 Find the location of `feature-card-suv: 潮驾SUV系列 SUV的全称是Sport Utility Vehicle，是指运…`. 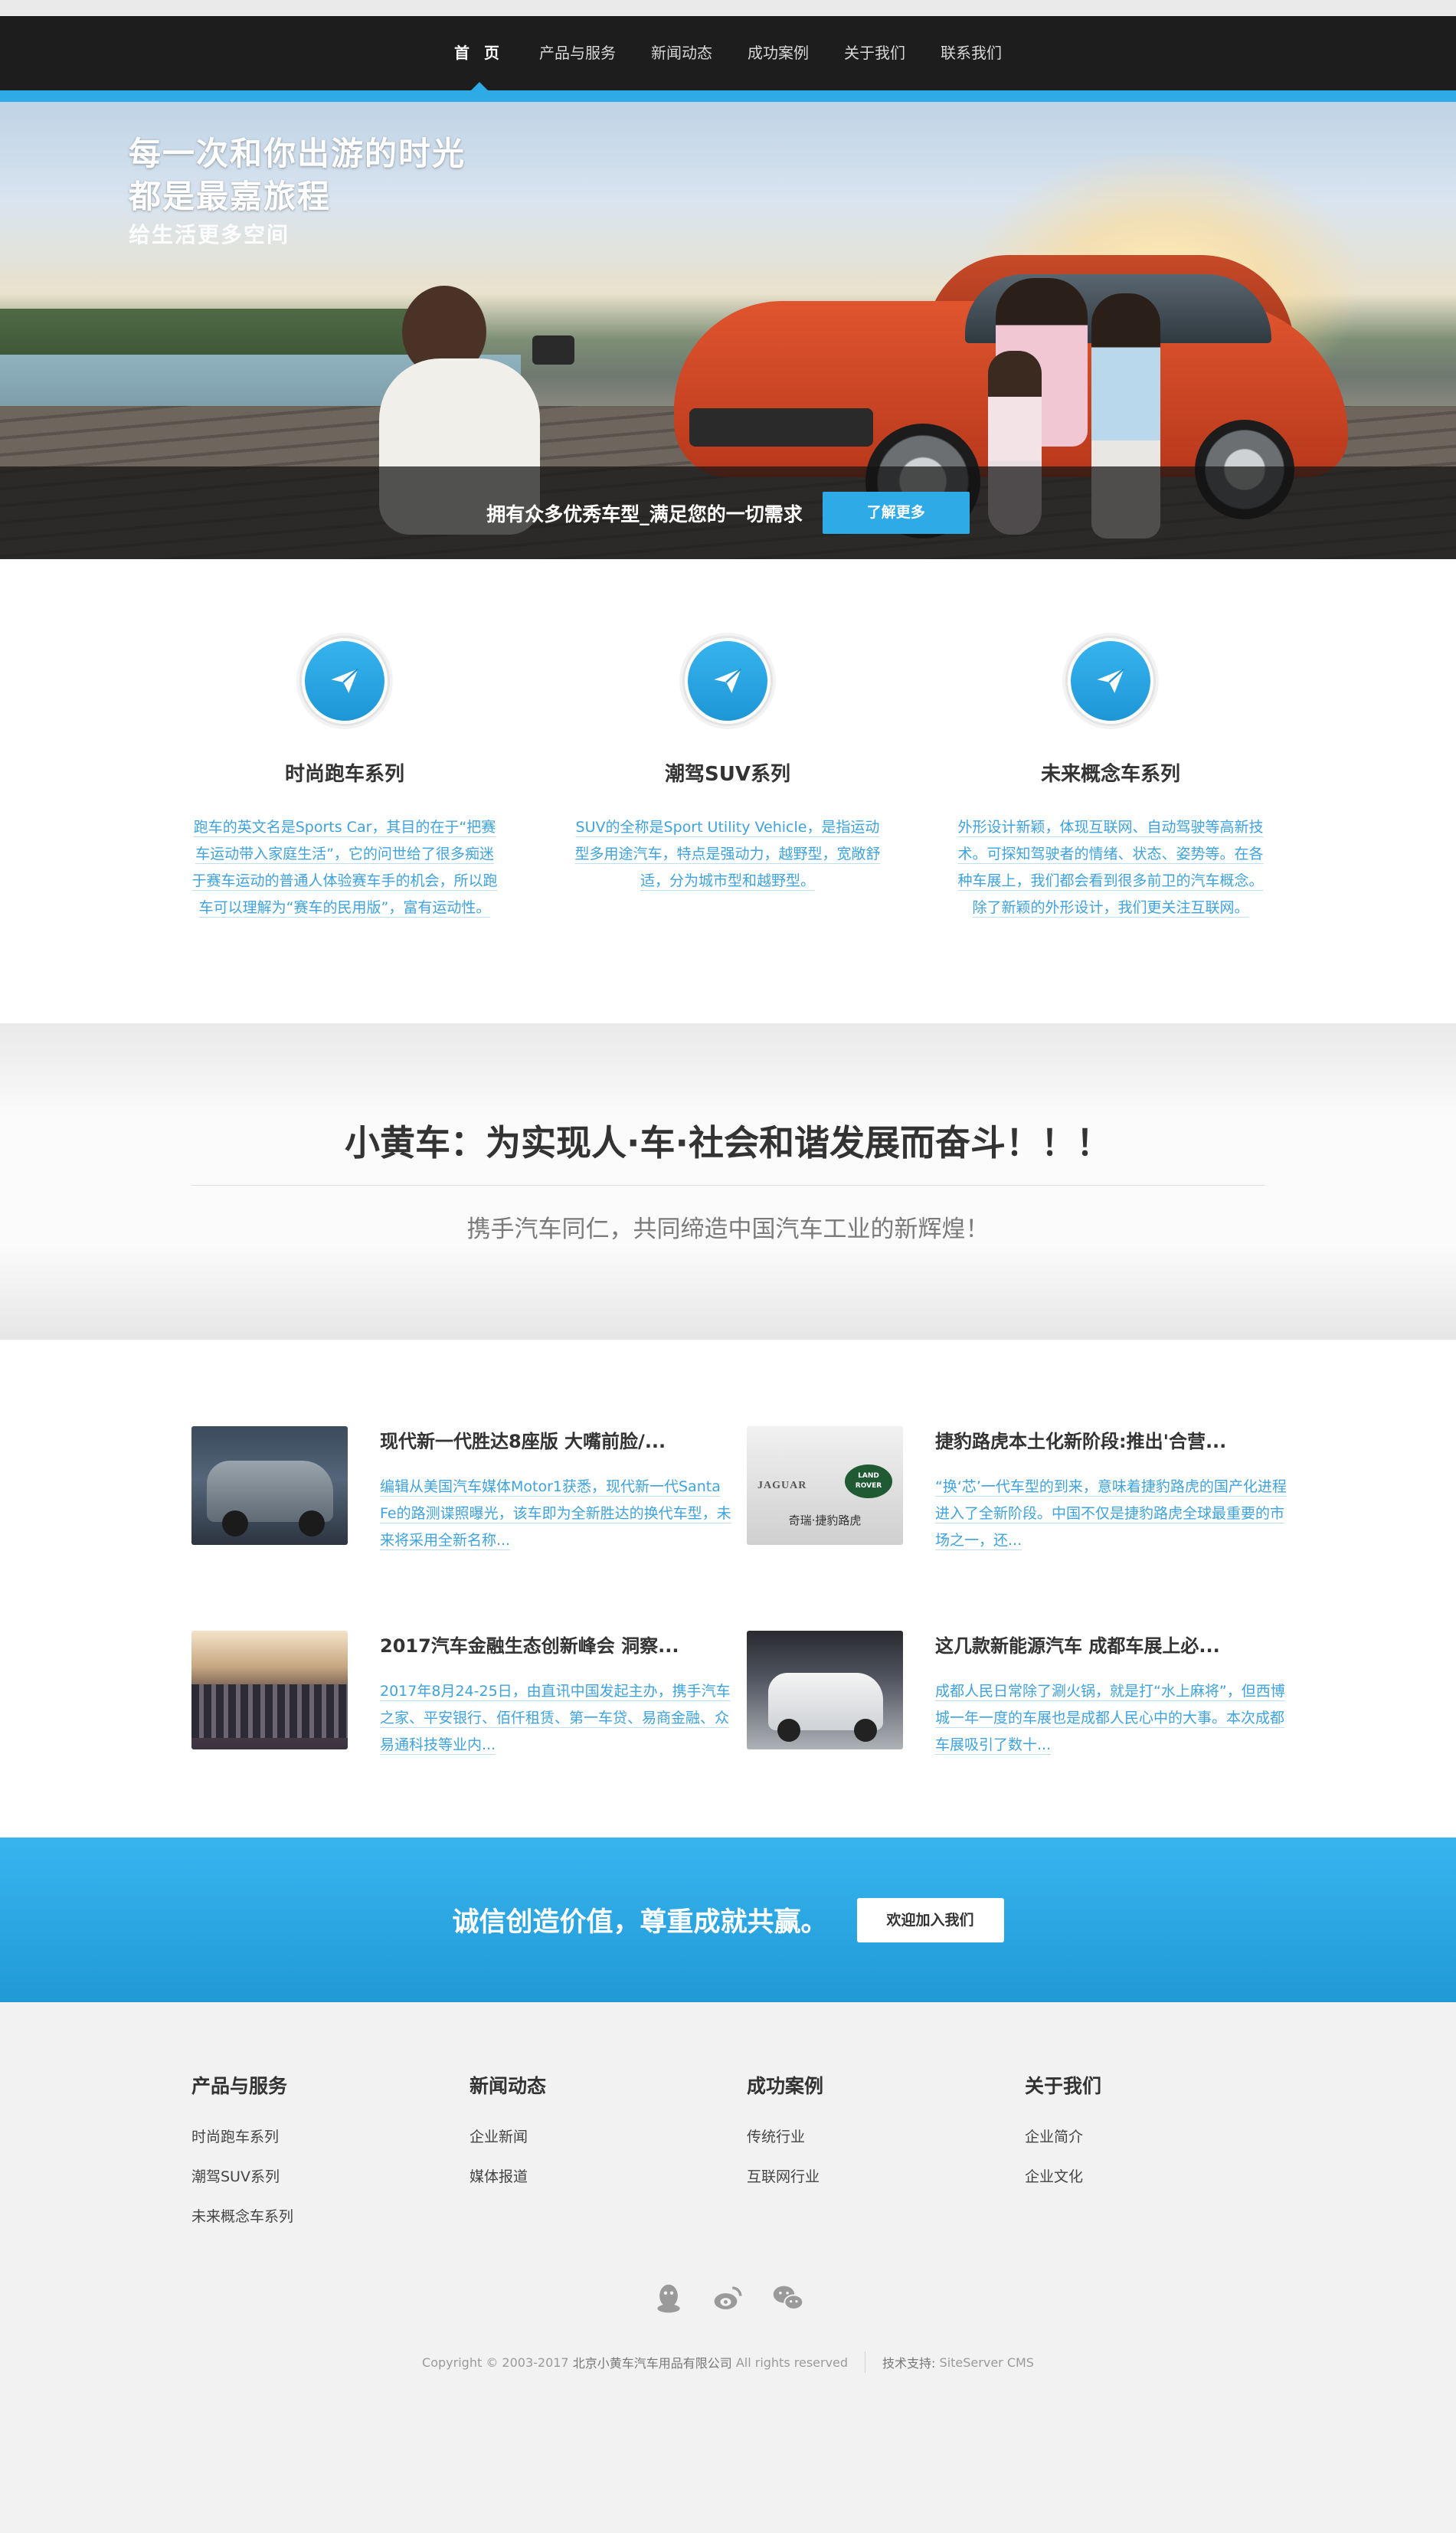

feature-card-suv: 潮驾SUV系列 SUV的全称是Sport Utility Vehicle，是指运… is located at coordinates (728, 727).